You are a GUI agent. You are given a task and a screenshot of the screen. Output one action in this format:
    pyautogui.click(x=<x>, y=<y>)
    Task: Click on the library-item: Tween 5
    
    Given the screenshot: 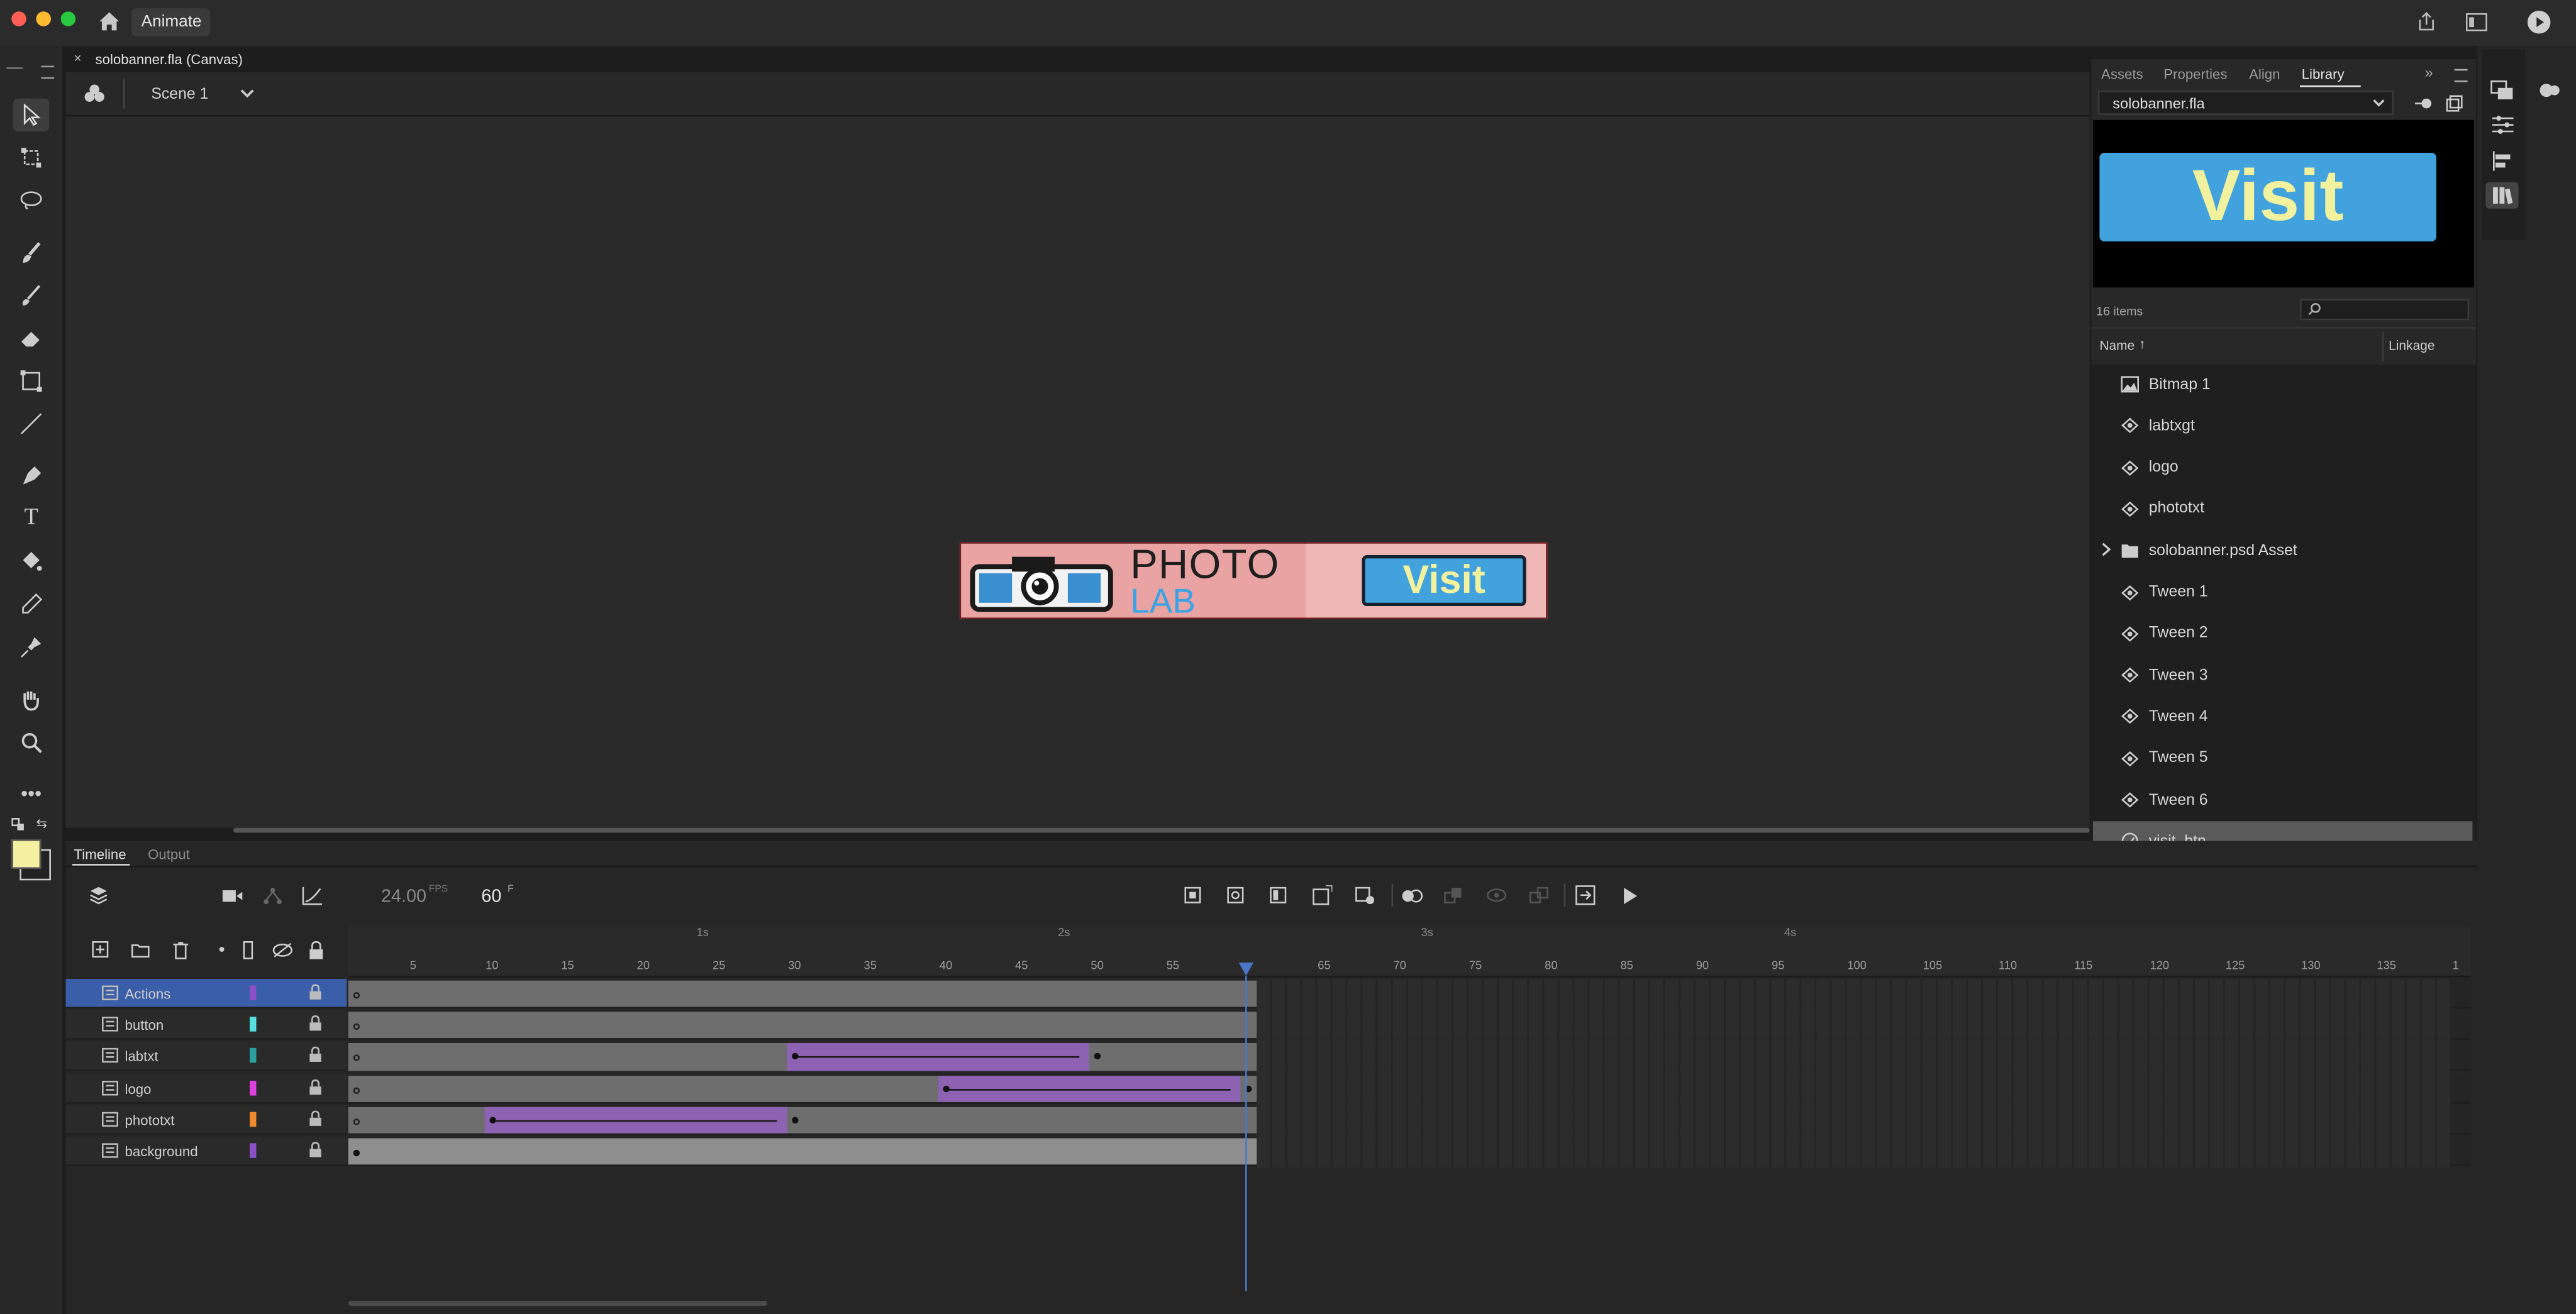 What is the action you would take?
    pyautogui.click(x=2282, y=758)
    